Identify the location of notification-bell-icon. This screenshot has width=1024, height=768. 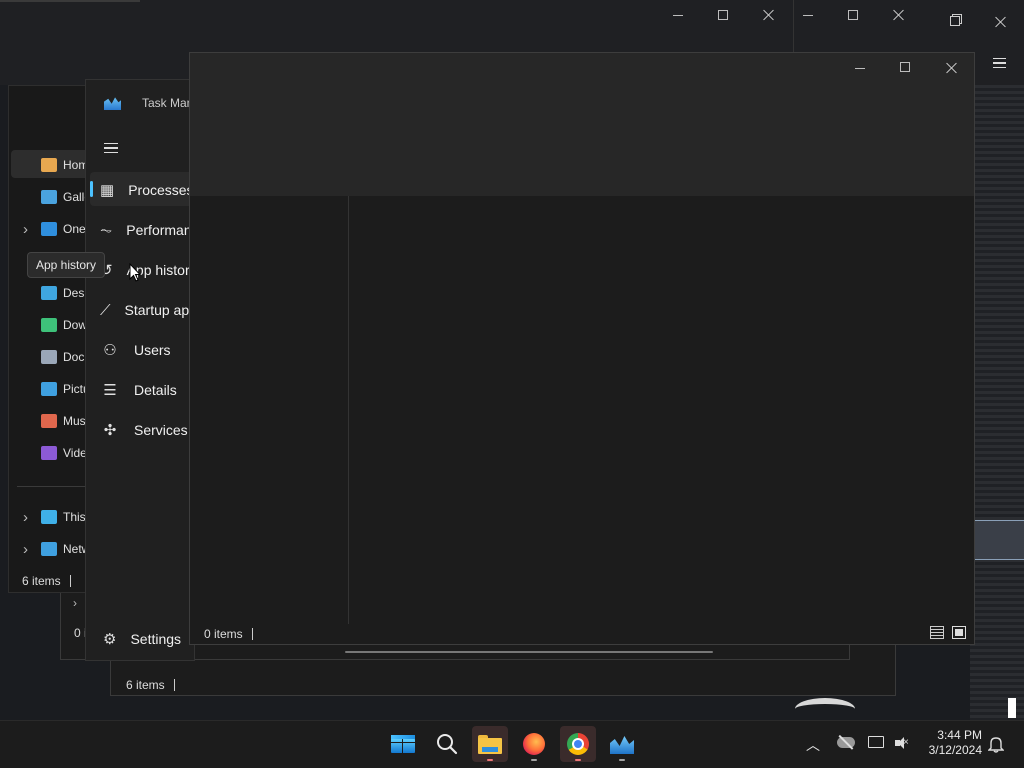
(996, 744).